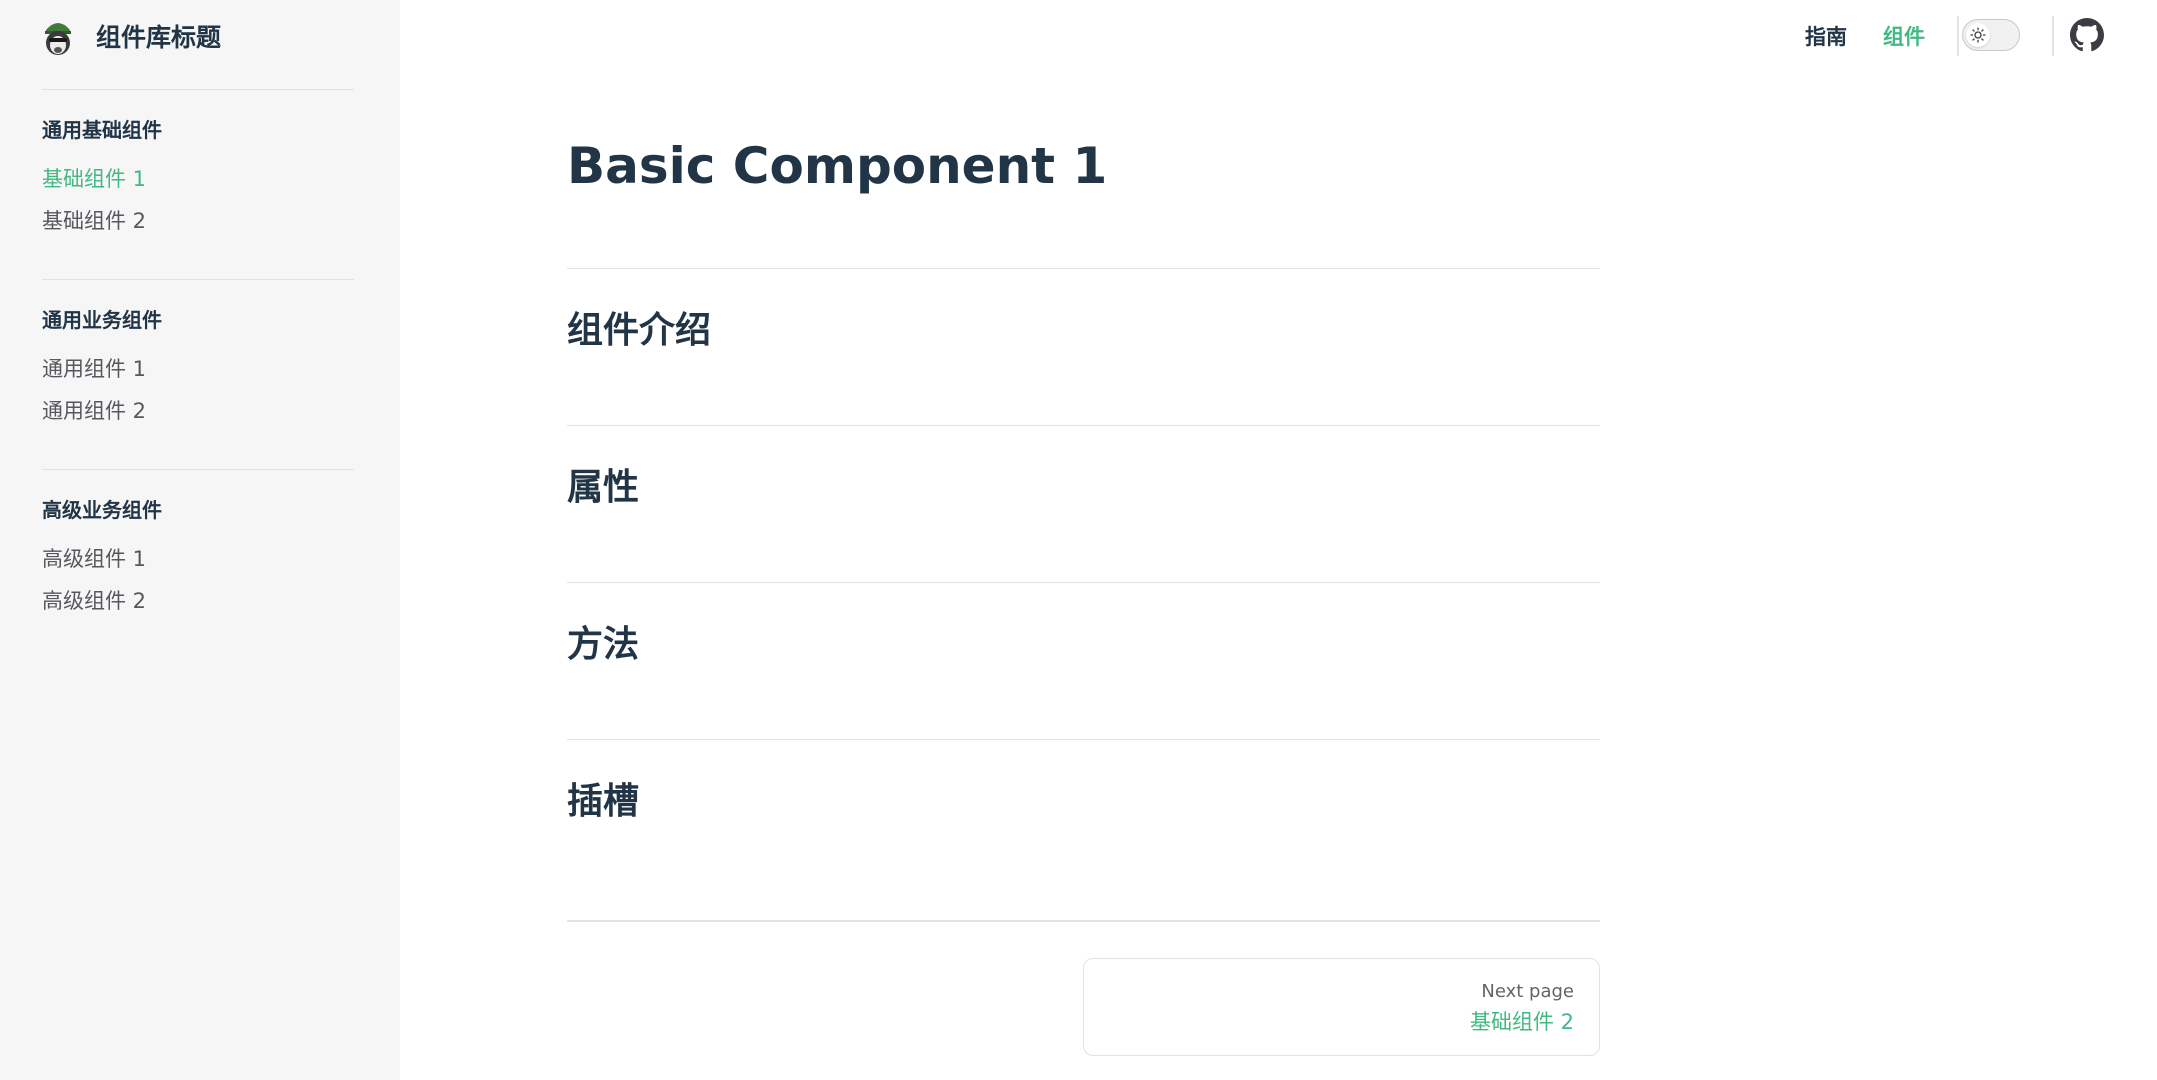 The image size is (2157, 1080). What do you see at coordinates (639, 330) in the screenshot?
I see `section-heading: 组件介绍` at bounding box center [639, 330].